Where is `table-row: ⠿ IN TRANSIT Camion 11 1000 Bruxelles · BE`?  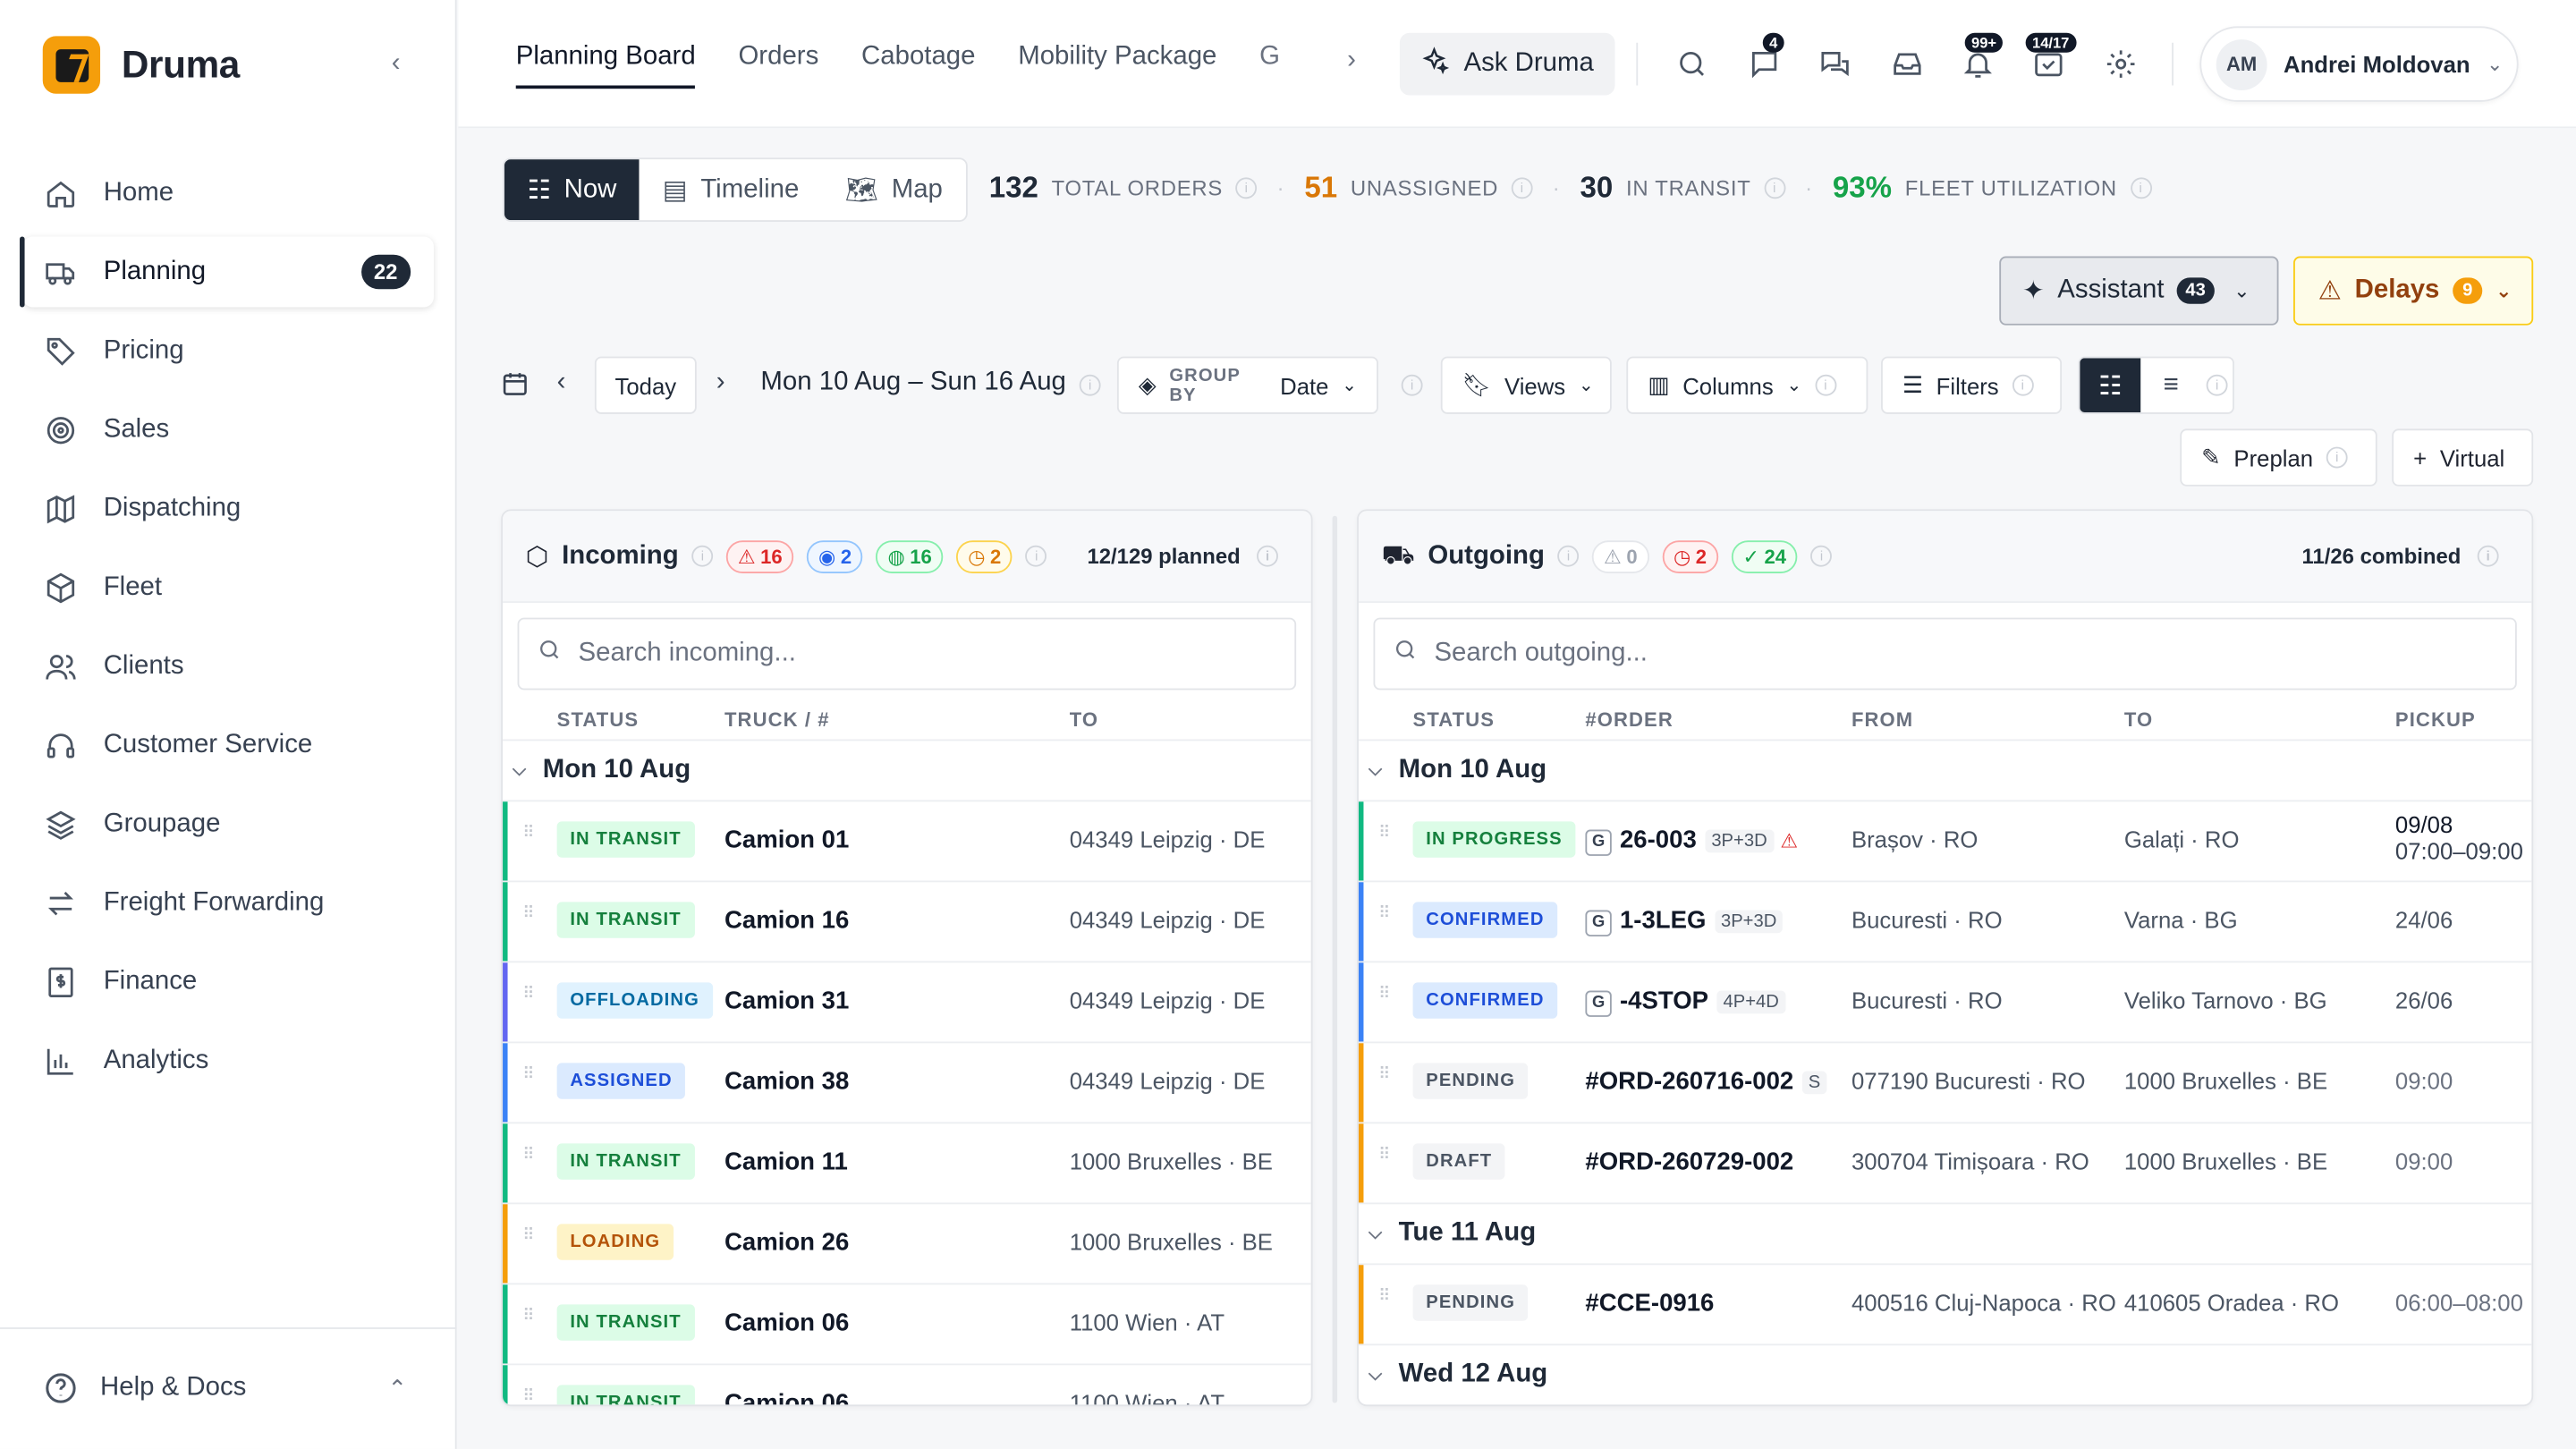 table-row: ⠿ IN TRANSIT Camion 11 1000 Bruxelles · BE is located at coordinates (907, 1164).